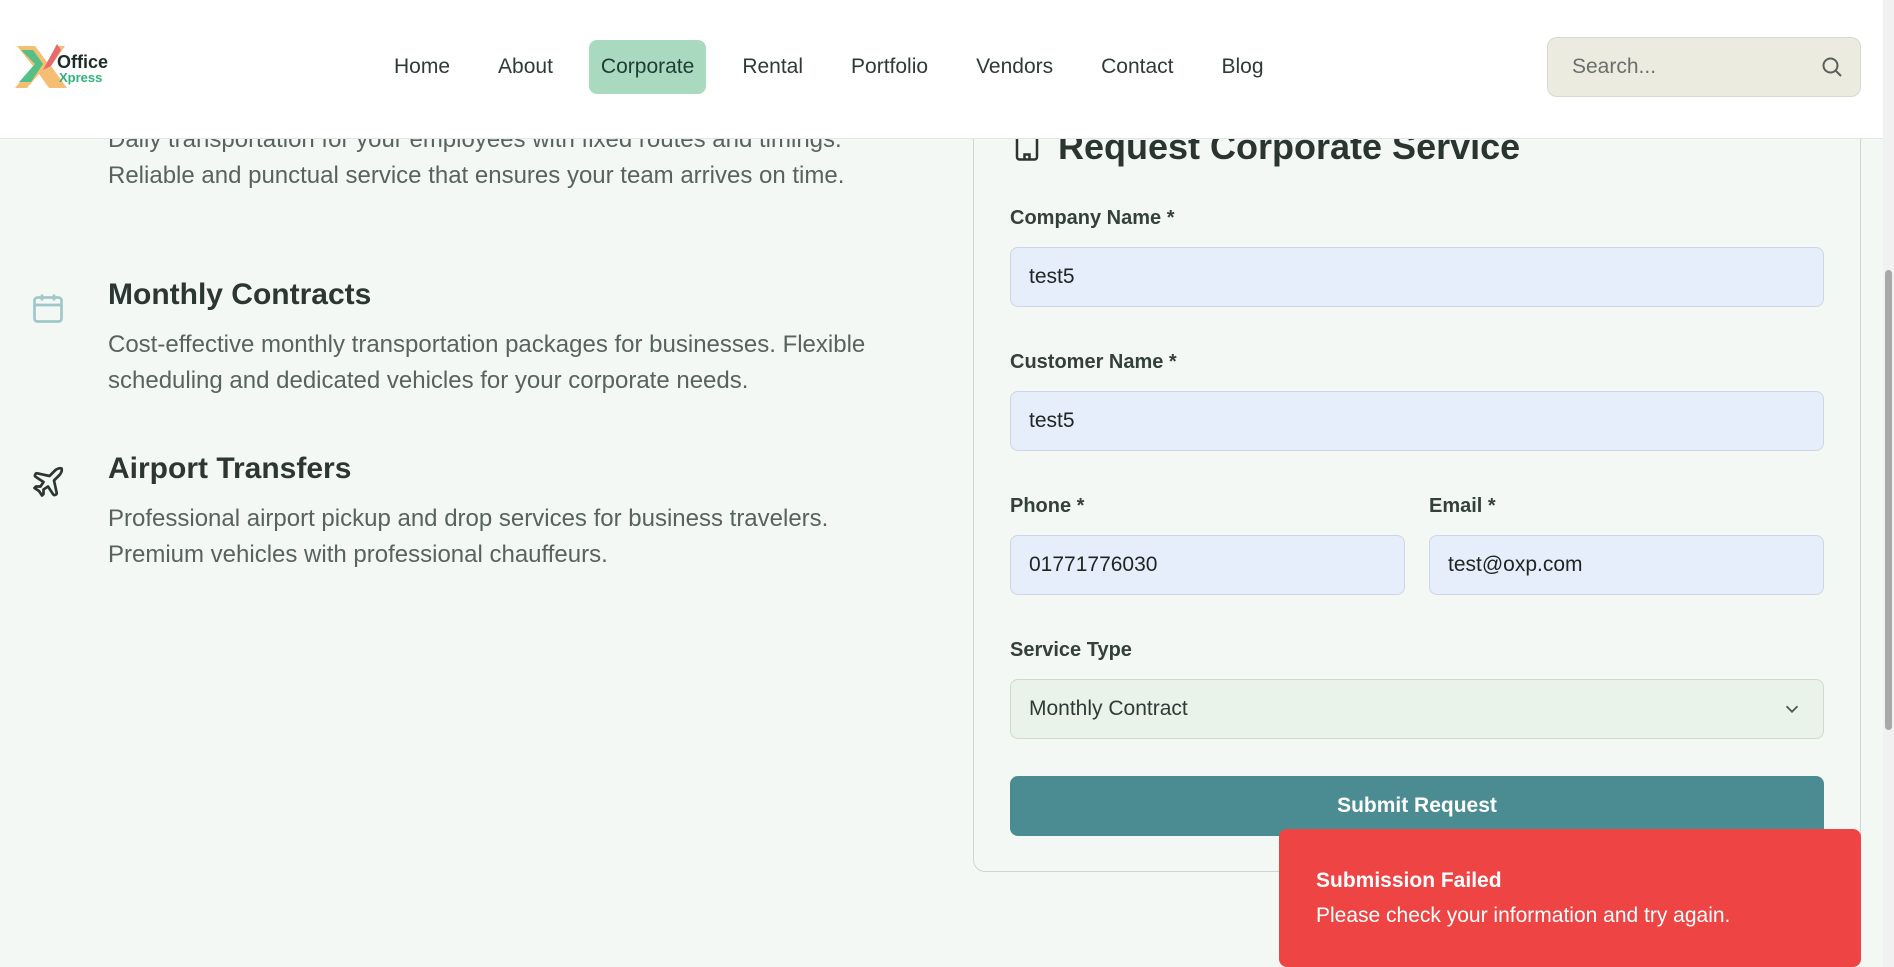 This screenshot has width=1894, height=967. Describe the element at coordinates (1417, 709) in the screenshot. I see `service-type-select: Monthly Contract` at that location.